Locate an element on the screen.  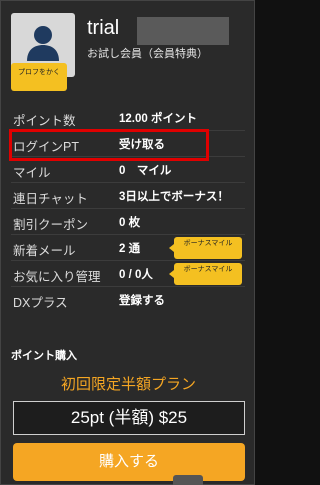
plan-label: 25pt (半額) $25 is located at coordinates (129, 417).